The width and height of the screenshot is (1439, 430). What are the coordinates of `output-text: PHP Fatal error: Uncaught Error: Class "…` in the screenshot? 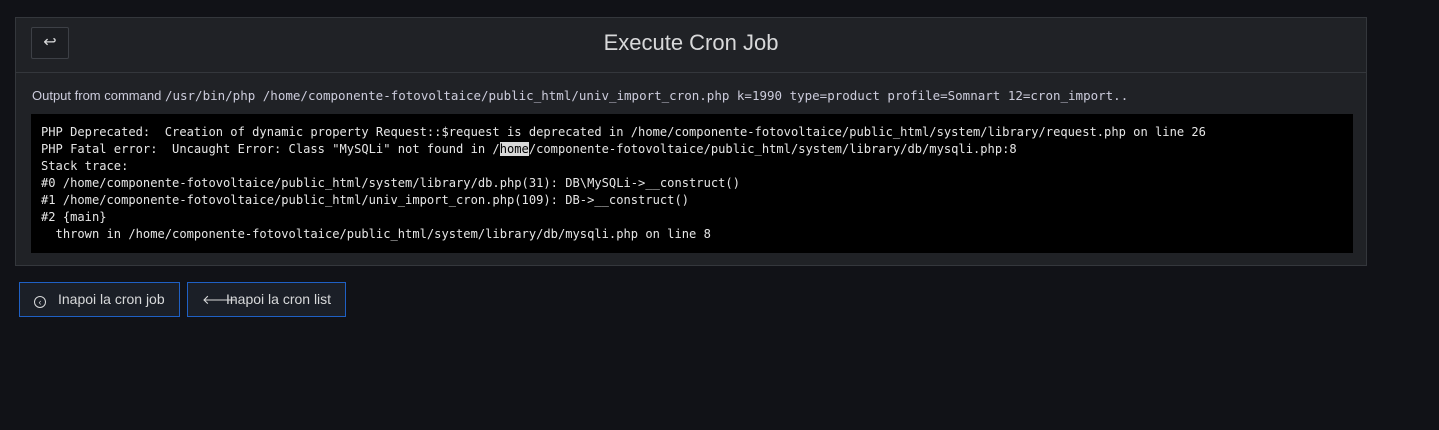 It's located at (270, 149).